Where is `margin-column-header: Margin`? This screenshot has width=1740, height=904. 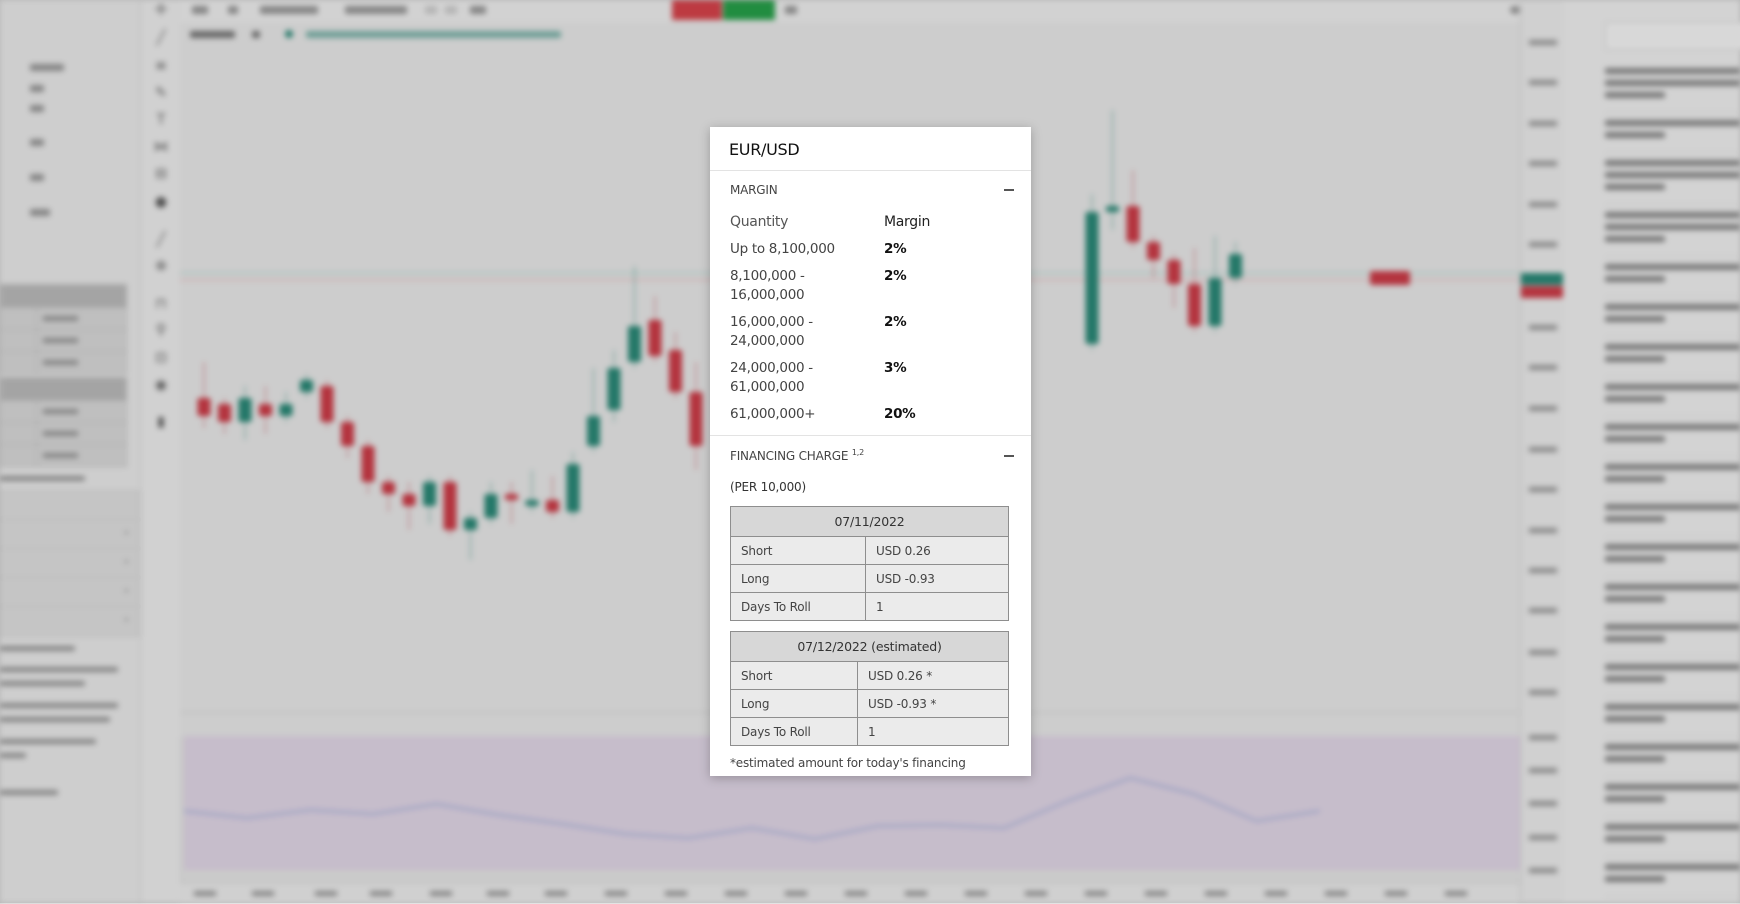
margin-column-header: Margin is located at coordinates (907, 222).